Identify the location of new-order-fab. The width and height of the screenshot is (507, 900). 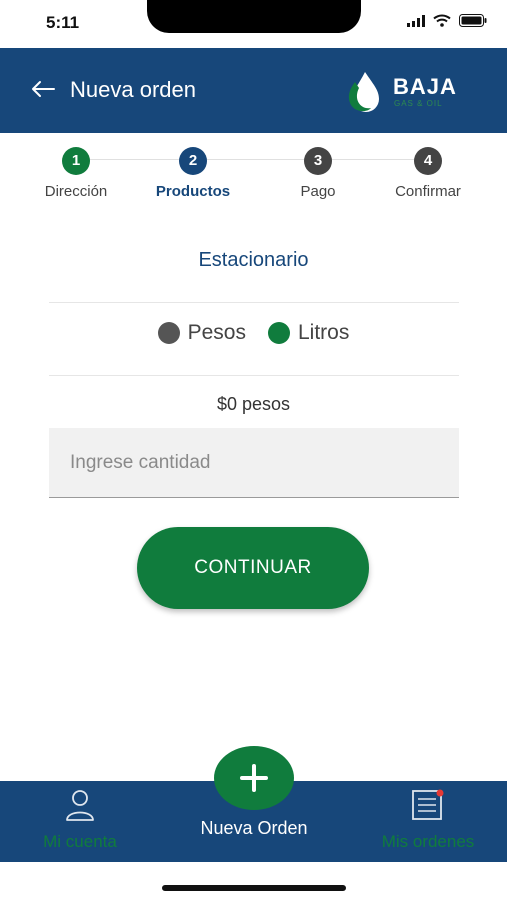
(254, 778).